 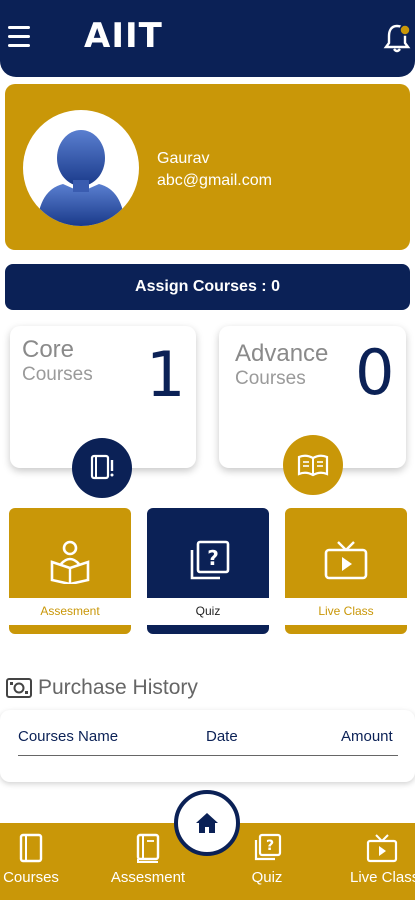 I want to click on open-book-icon, so click(x=313, y=465).